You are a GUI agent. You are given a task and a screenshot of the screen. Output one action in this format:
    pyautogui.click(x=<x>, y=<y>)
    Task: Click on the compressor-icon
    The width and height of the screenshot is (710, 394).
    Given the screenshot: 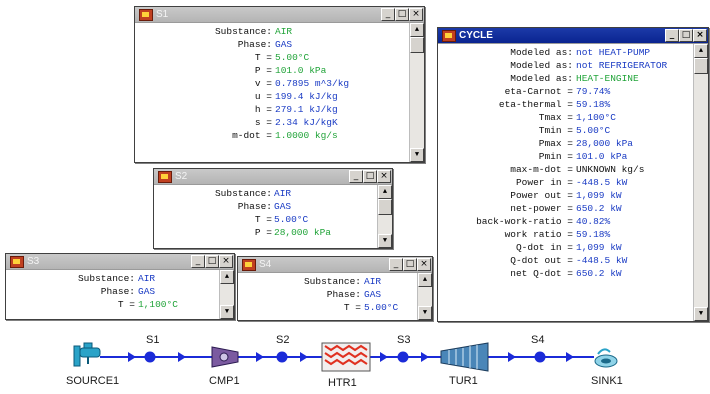 What is the action you would take?
    pyautogui.click(x=225, y=357)
    